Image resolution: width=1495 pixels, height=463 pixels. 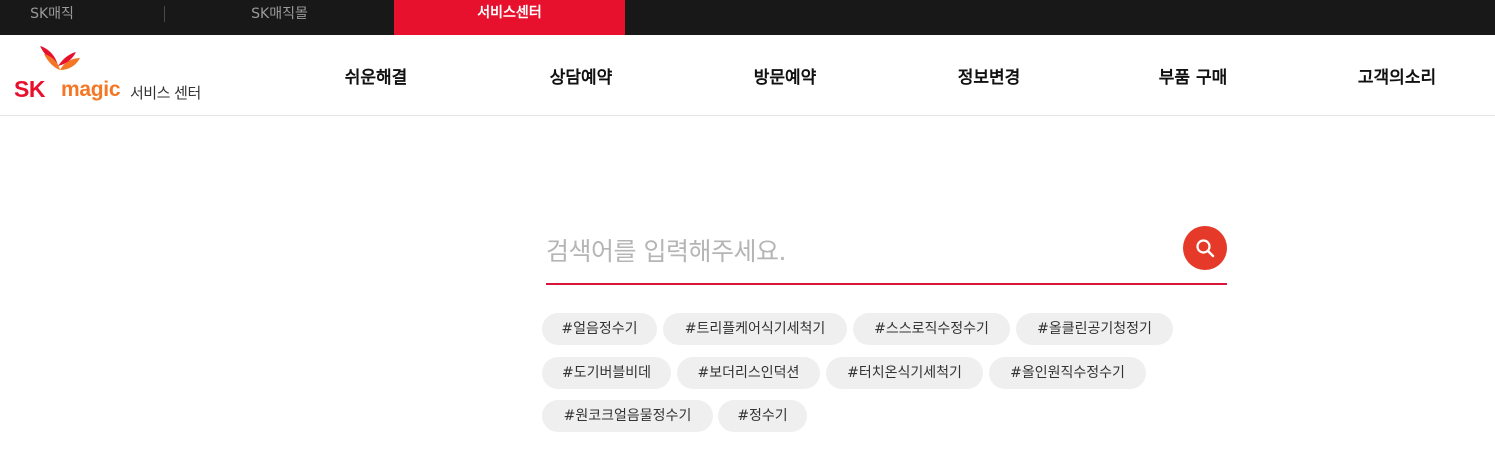 I want to click on topbar-link-skmagic-mall: SK매직몰, so click(x=279, y=17).